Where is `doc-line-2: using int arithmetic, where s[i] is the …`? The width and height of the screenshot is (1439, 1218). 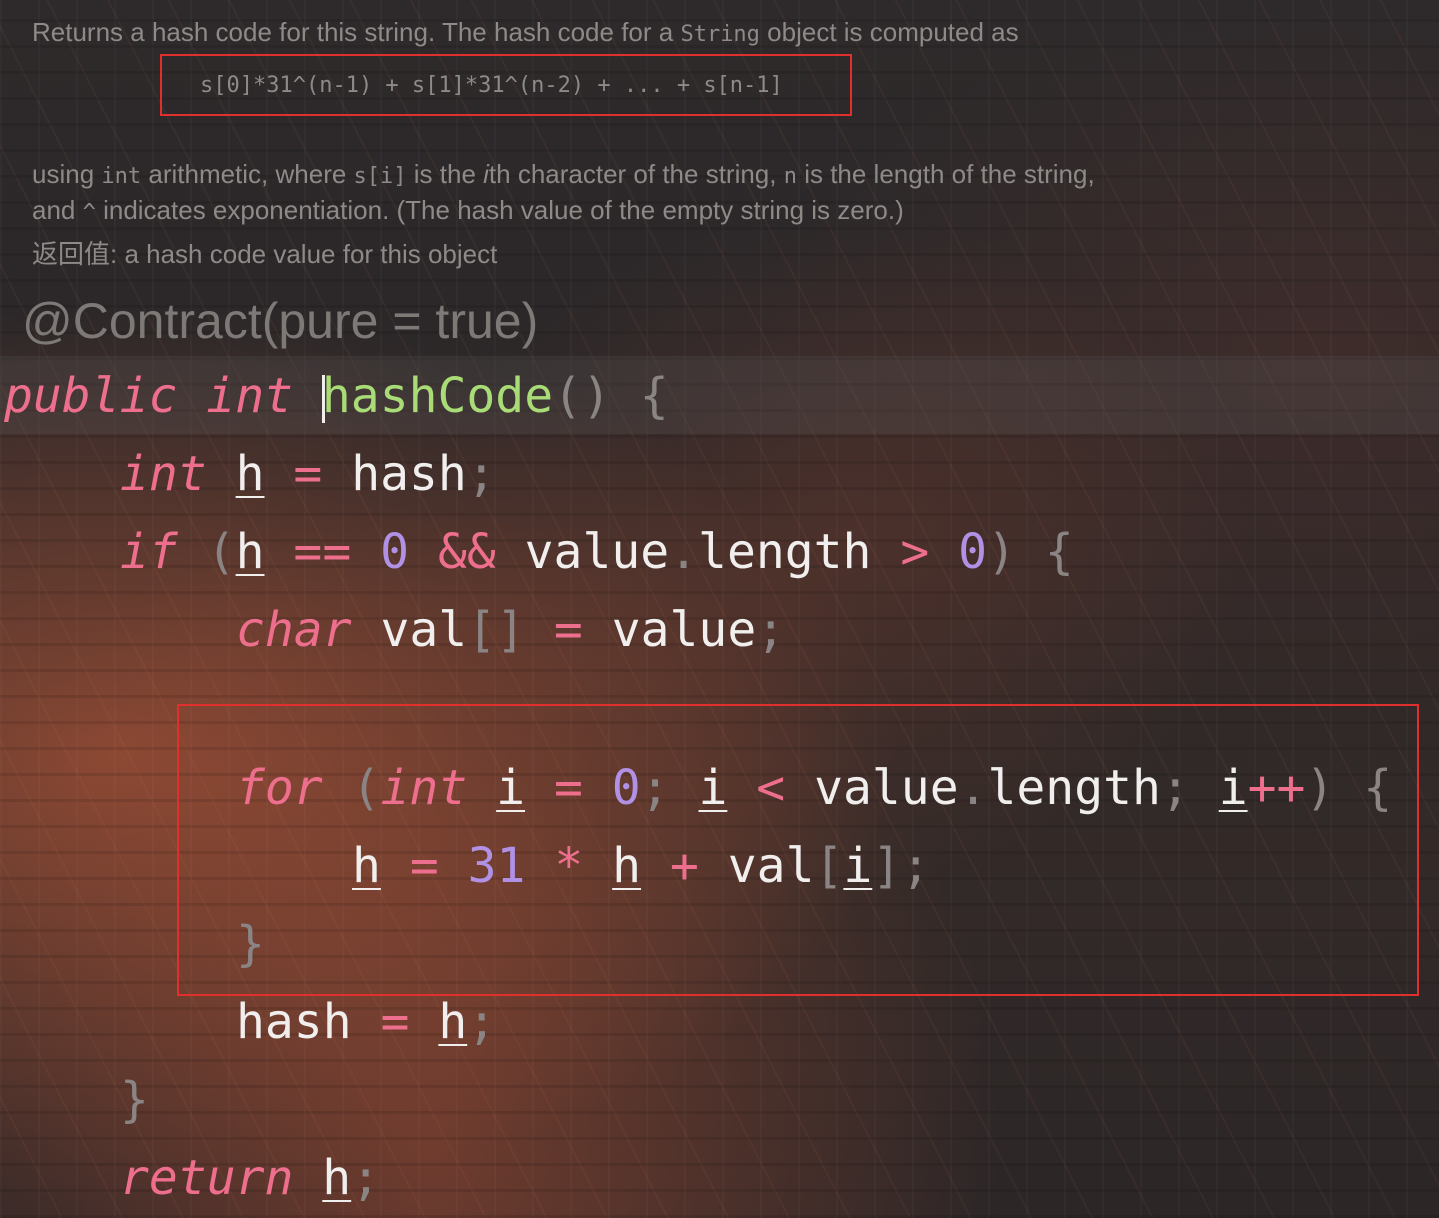
doc-line-2: using int arithmetic, where s[i] is the … is located at coordinates (563, 175).